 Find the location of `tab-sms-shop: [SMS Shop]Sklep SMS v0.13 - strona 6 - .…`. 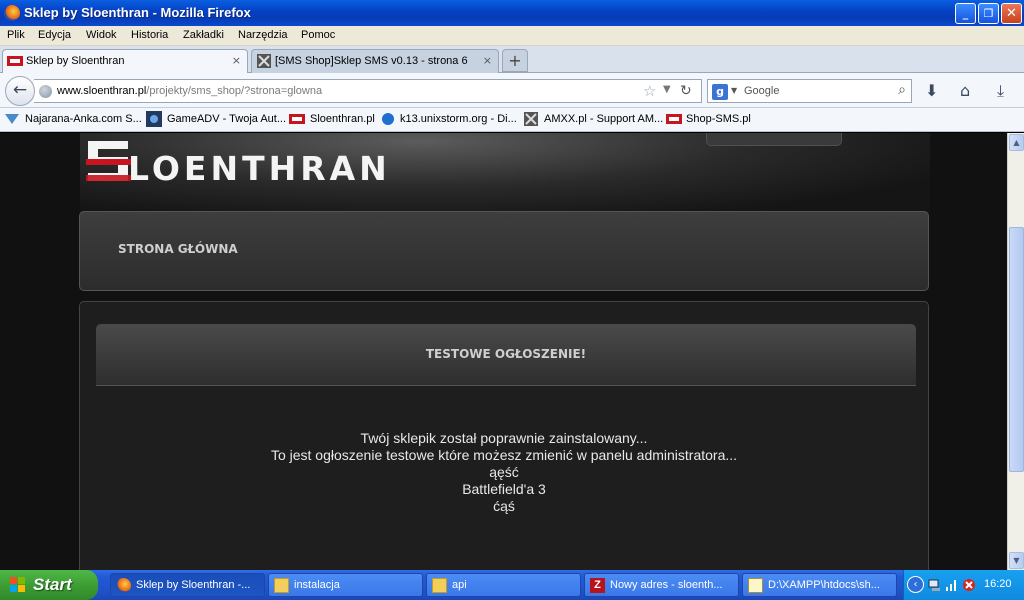

tab-sms-shop: [SMS Shop]Sklep SMS v0.13 - strona 6 - .… is located at coordinates (375, 61).